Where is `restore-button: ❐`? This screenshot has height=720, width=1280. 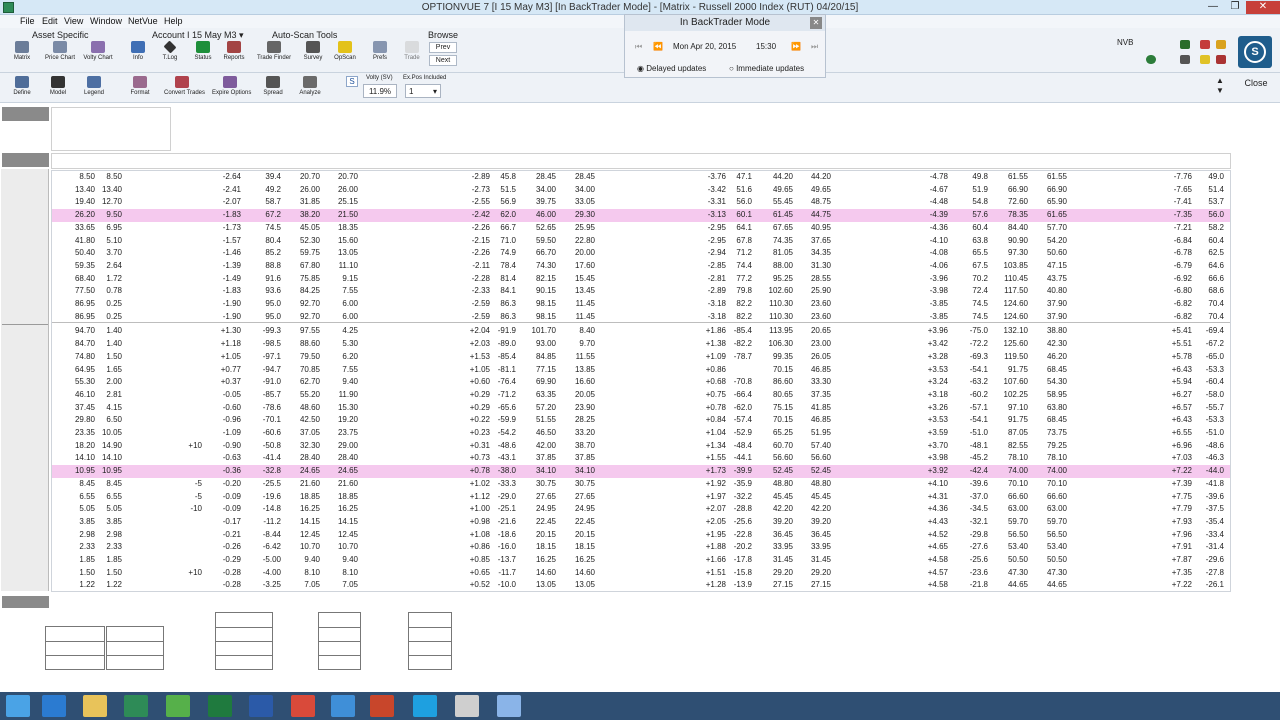
restore-button: ❐ is located at coordinates (1235, 7).